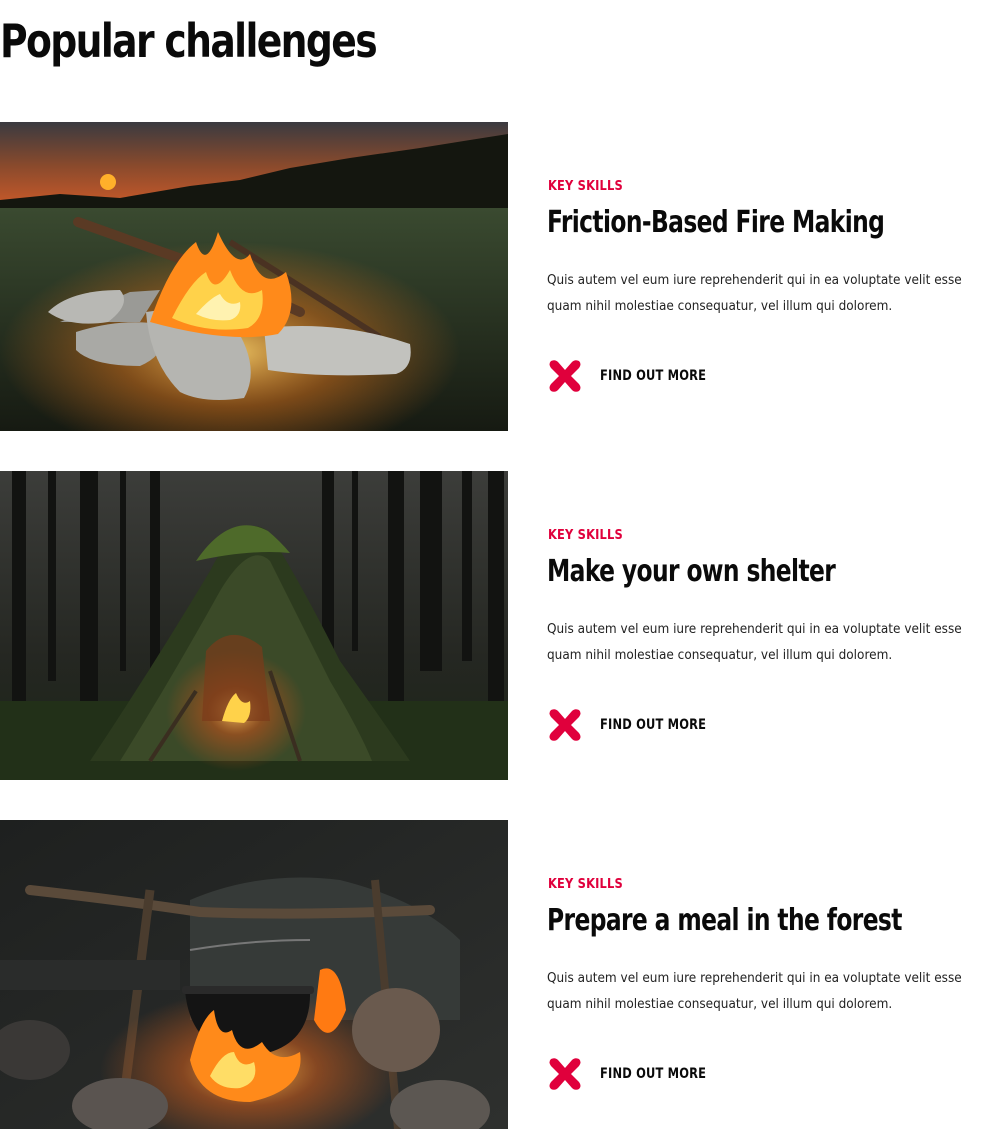  What do you see at coordinates (716, 222) in the screenshot?
I see `challenge-title: Friction-Based Fire Making` at bounding box center [716, 222].